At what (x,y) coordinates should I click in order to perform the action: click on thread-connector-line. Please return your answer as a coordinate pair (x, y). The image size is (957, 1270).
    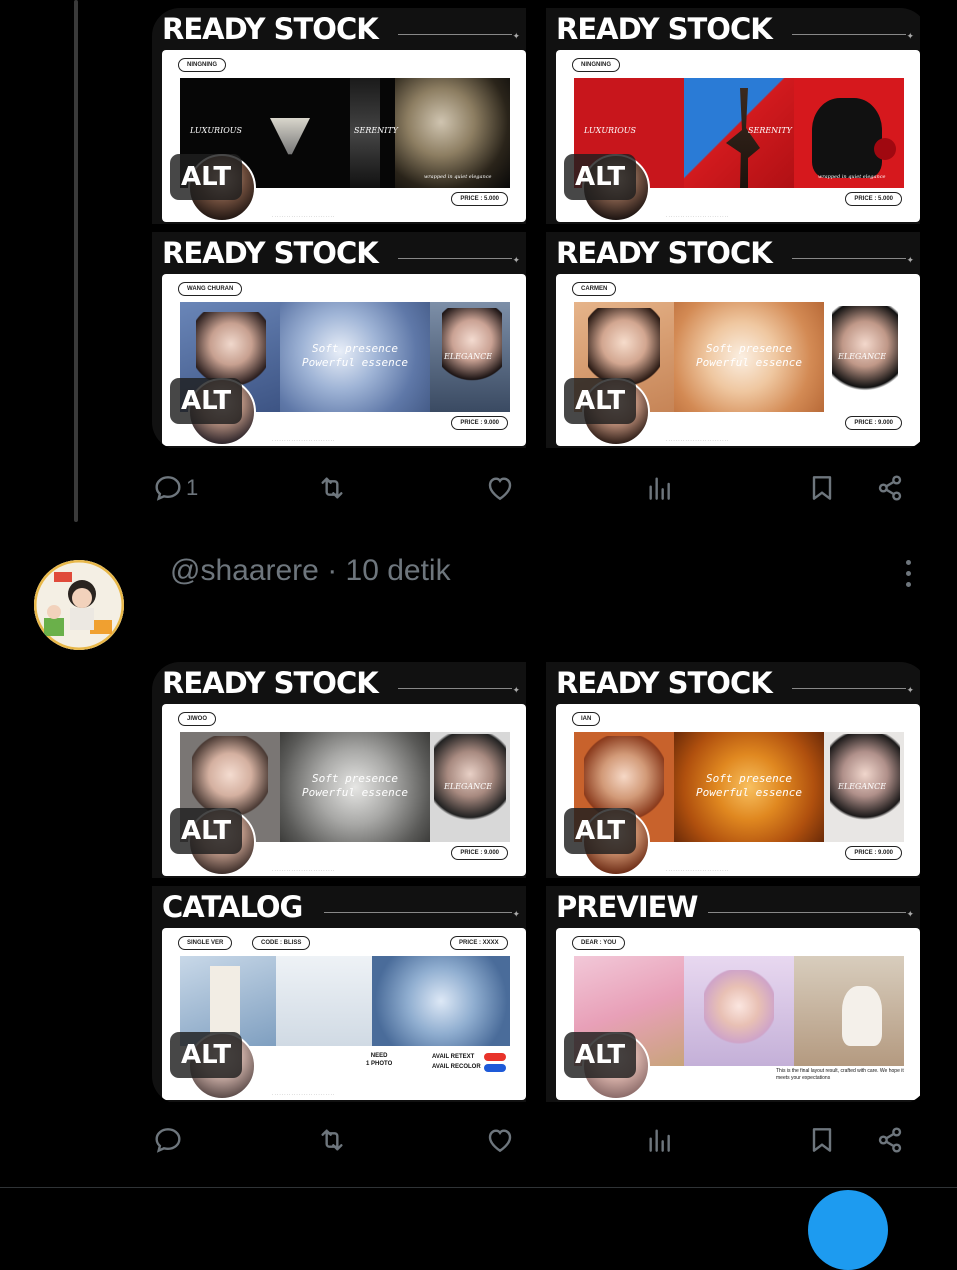
    Looking at the image, I should click on (76, 261).